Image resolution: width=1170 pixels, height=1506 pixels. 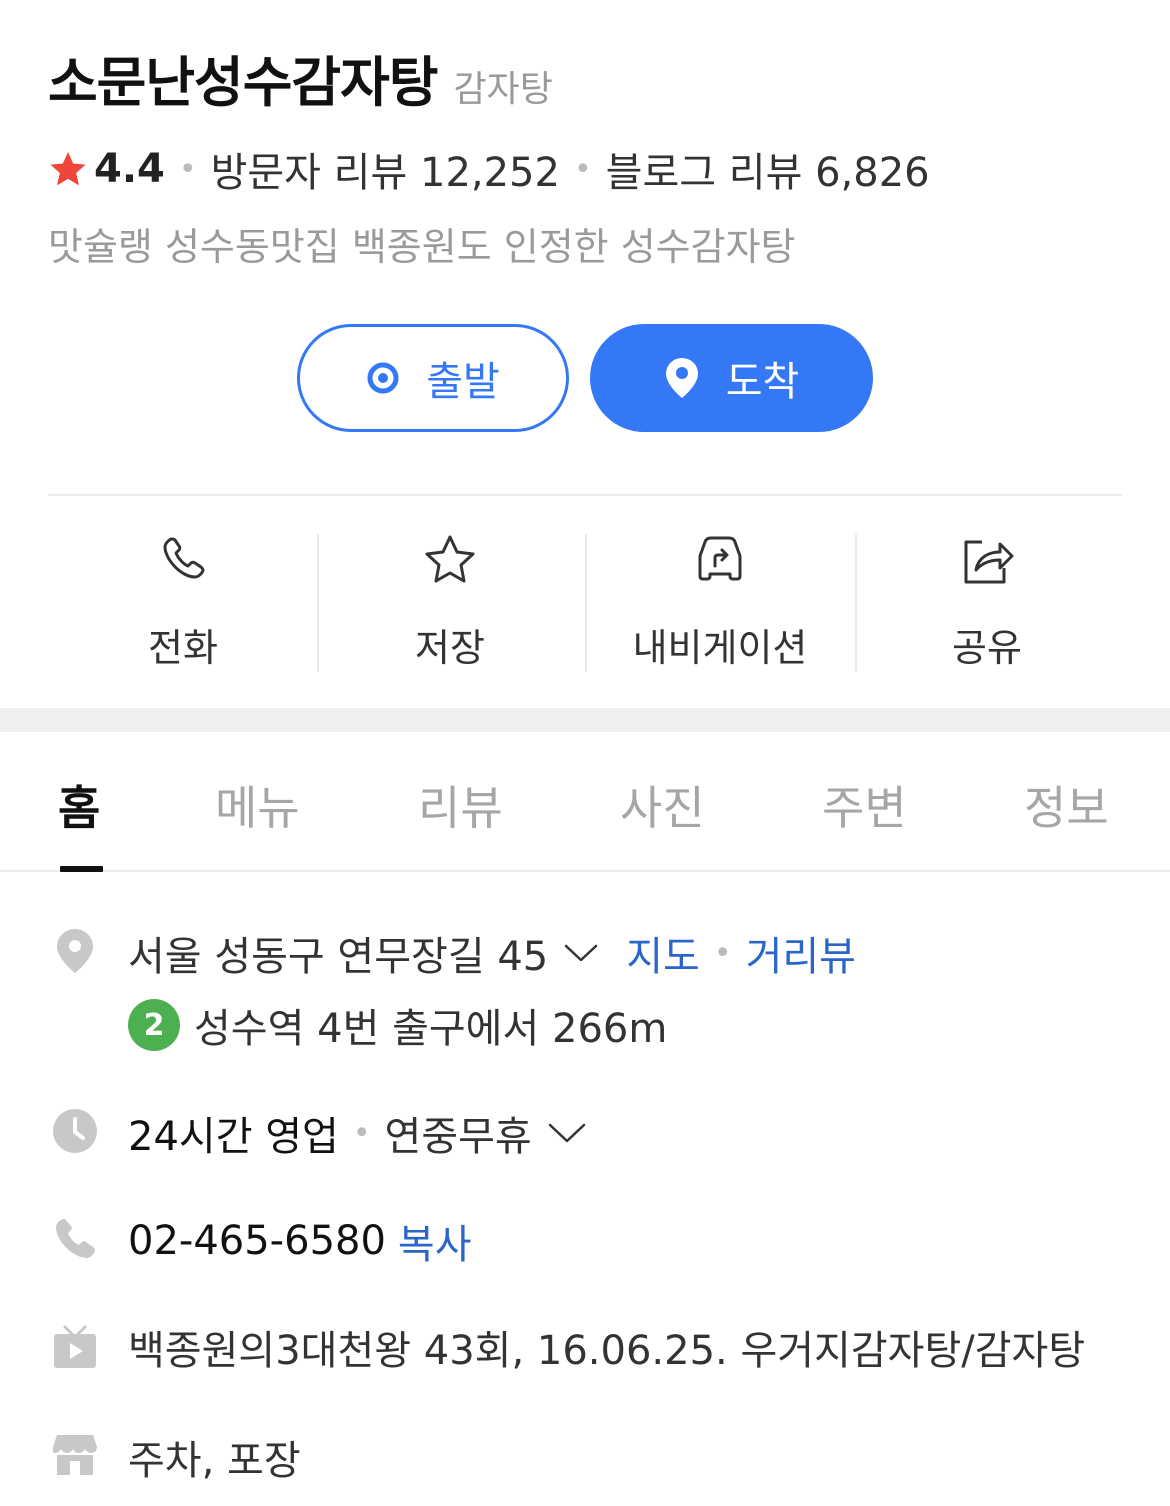 I want to click on star-rating-icon, so click(x=68, y=169).